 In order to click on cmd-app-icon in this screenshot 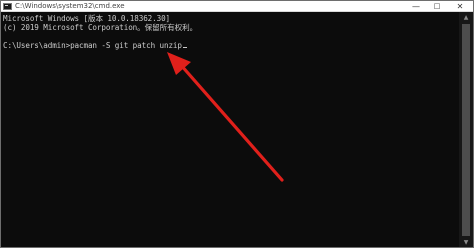, I will do `click(7, 6)`.